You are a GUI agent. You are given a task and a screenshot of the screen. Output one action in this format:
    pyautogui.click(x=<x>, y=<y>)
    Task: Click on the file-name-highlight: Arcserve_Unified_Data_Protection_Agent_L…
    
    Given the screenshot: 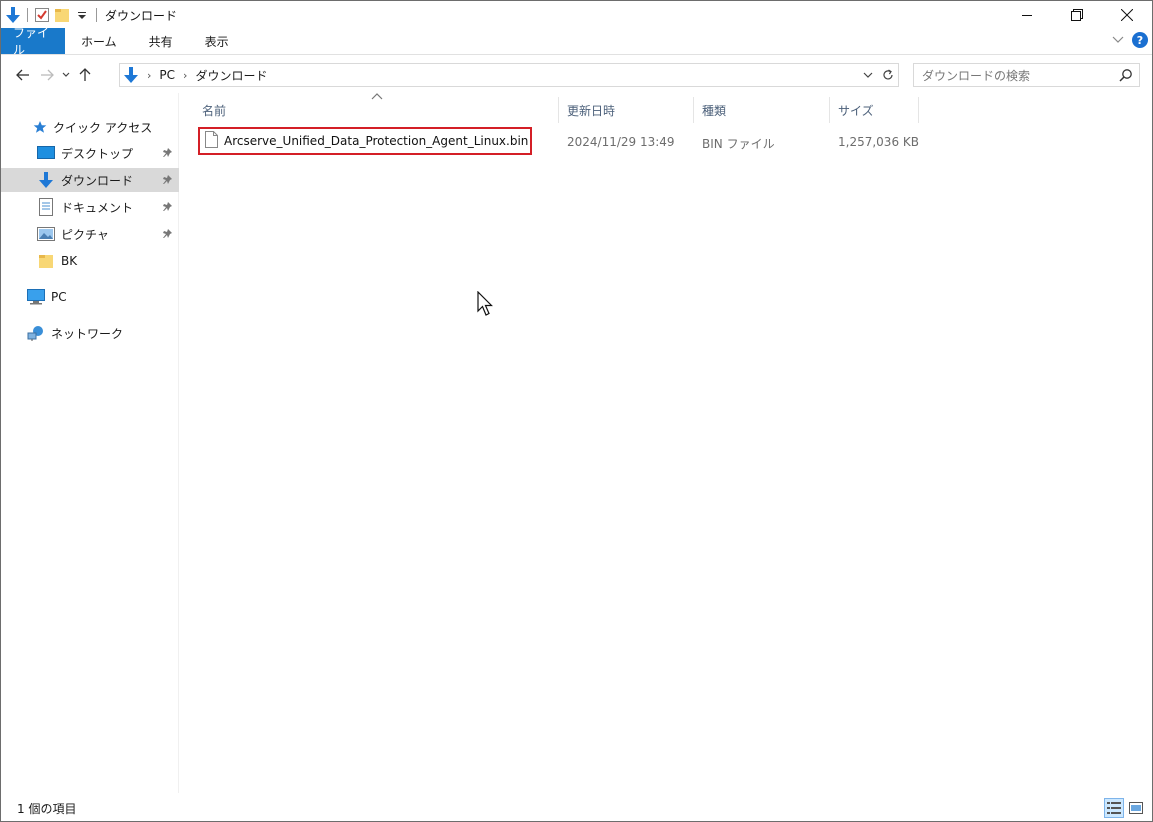 What is the action you would take?
    pyautogui.click(x=365, y=141)
    